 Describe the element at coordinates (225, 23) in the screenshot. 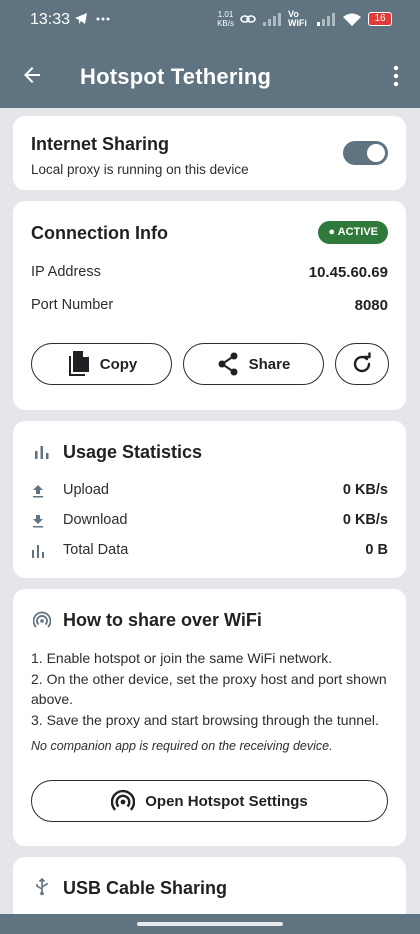

I see `net-speed-unit: KB/s` at that location.